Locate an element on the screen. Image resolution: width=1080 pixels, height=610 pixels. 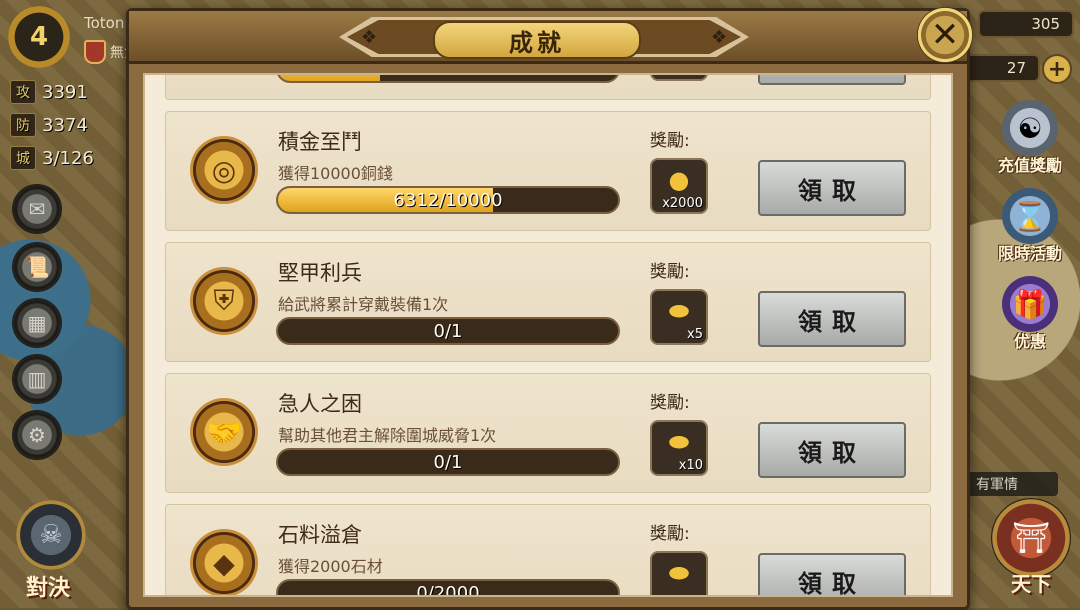
achievement-card-partial is located at coordinates (548, 87).